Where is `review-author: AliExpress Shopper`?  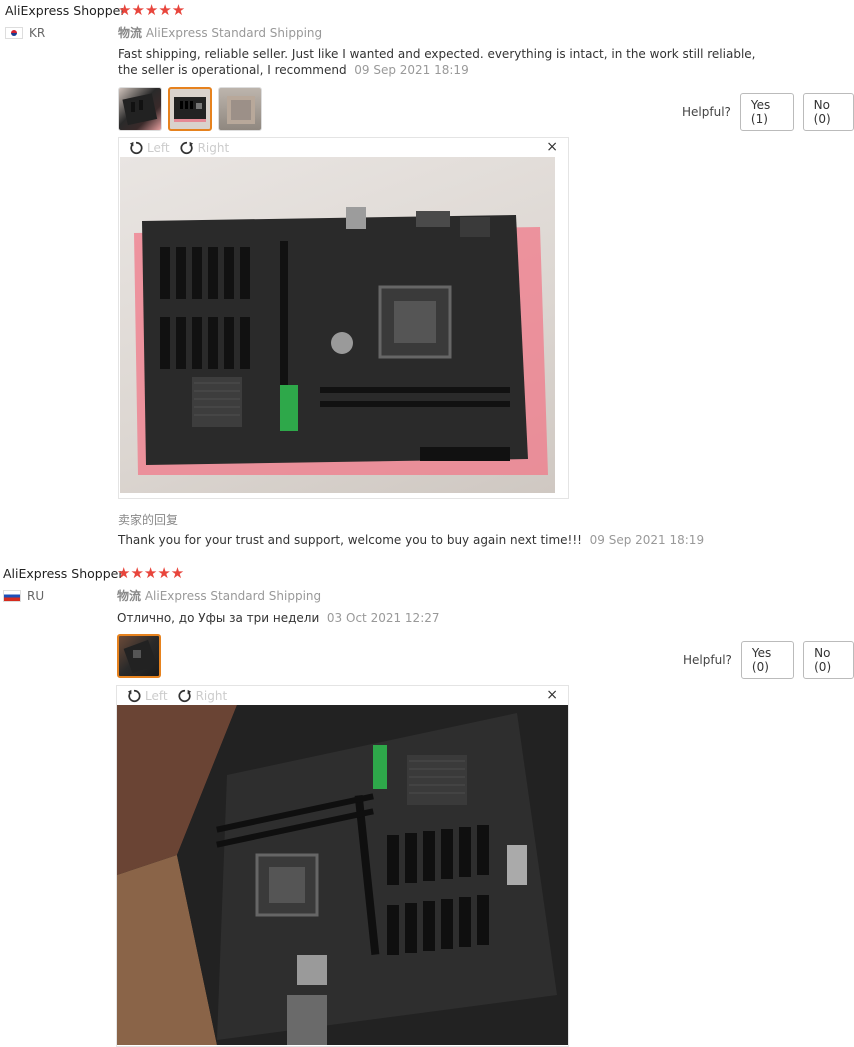 review-author: AliExpress Shopper is located at coordinates (63, 573).